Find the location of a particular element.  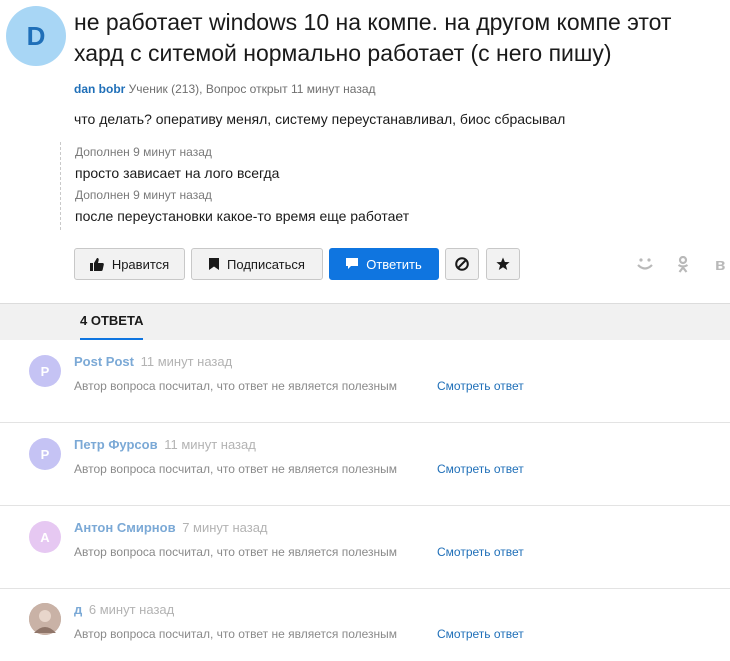

answer-header: Post Post 11 минут назад is located at coordinates (153, 361).